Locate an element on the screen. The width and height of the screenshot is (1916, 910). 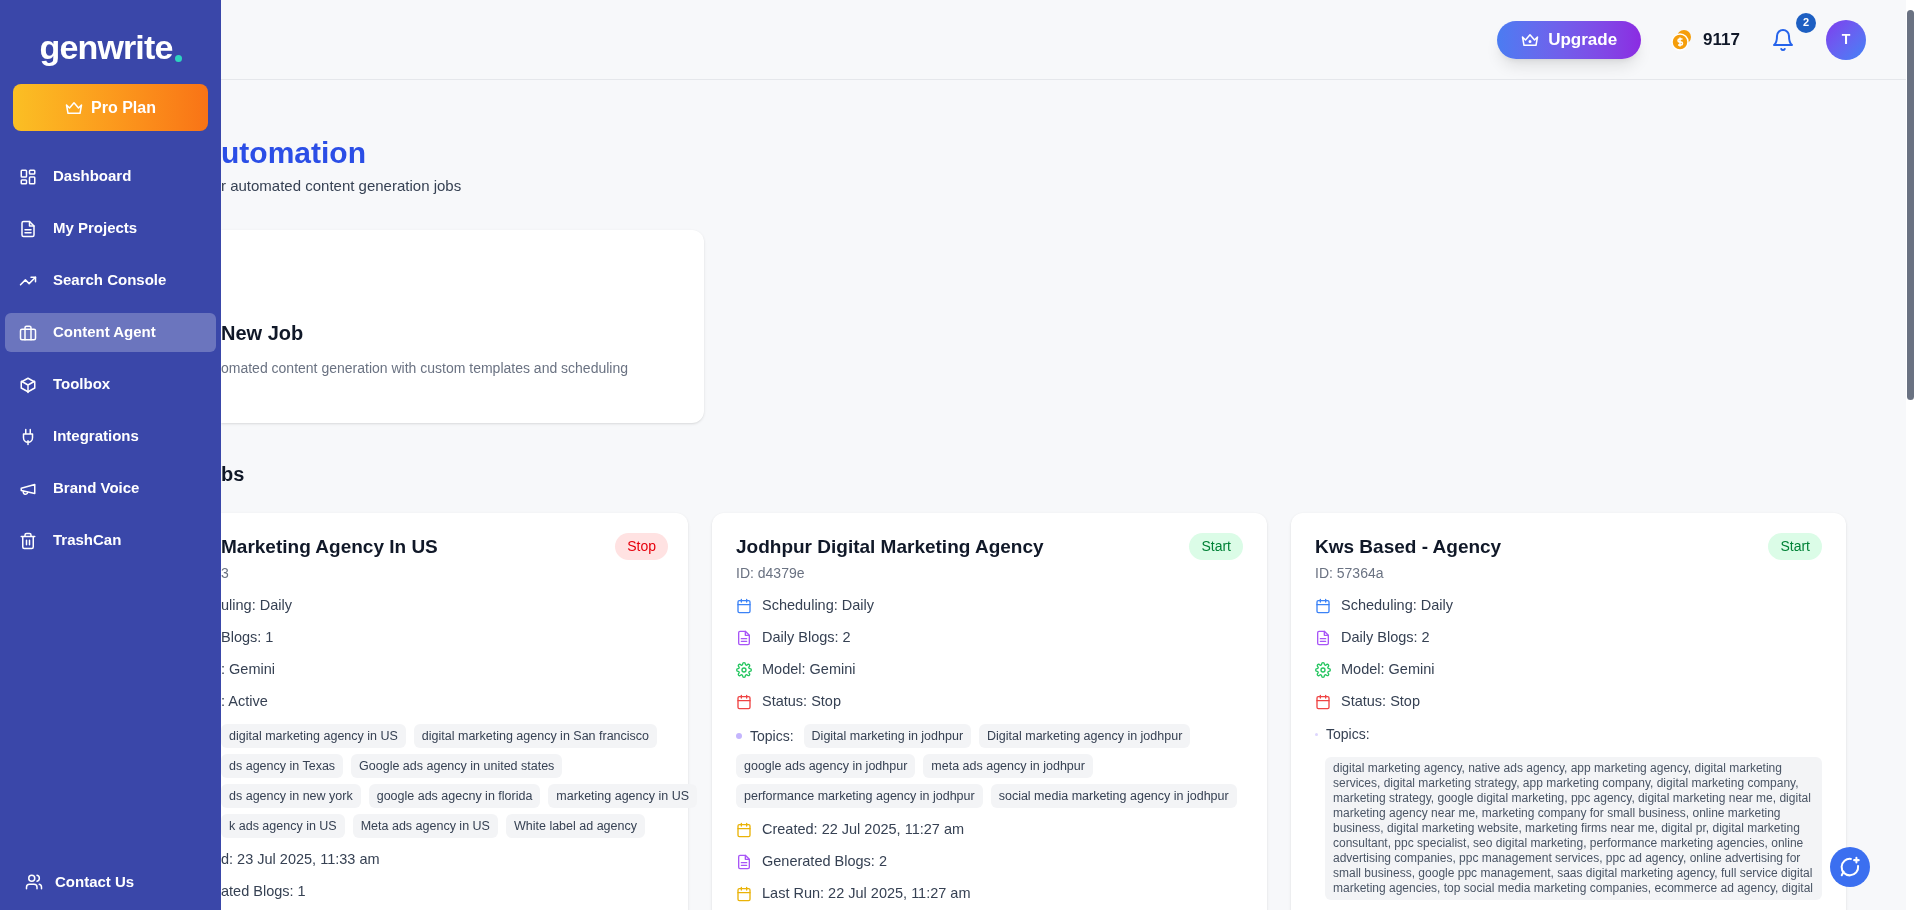
card-title: New Job is located at coordinates (263, 333).